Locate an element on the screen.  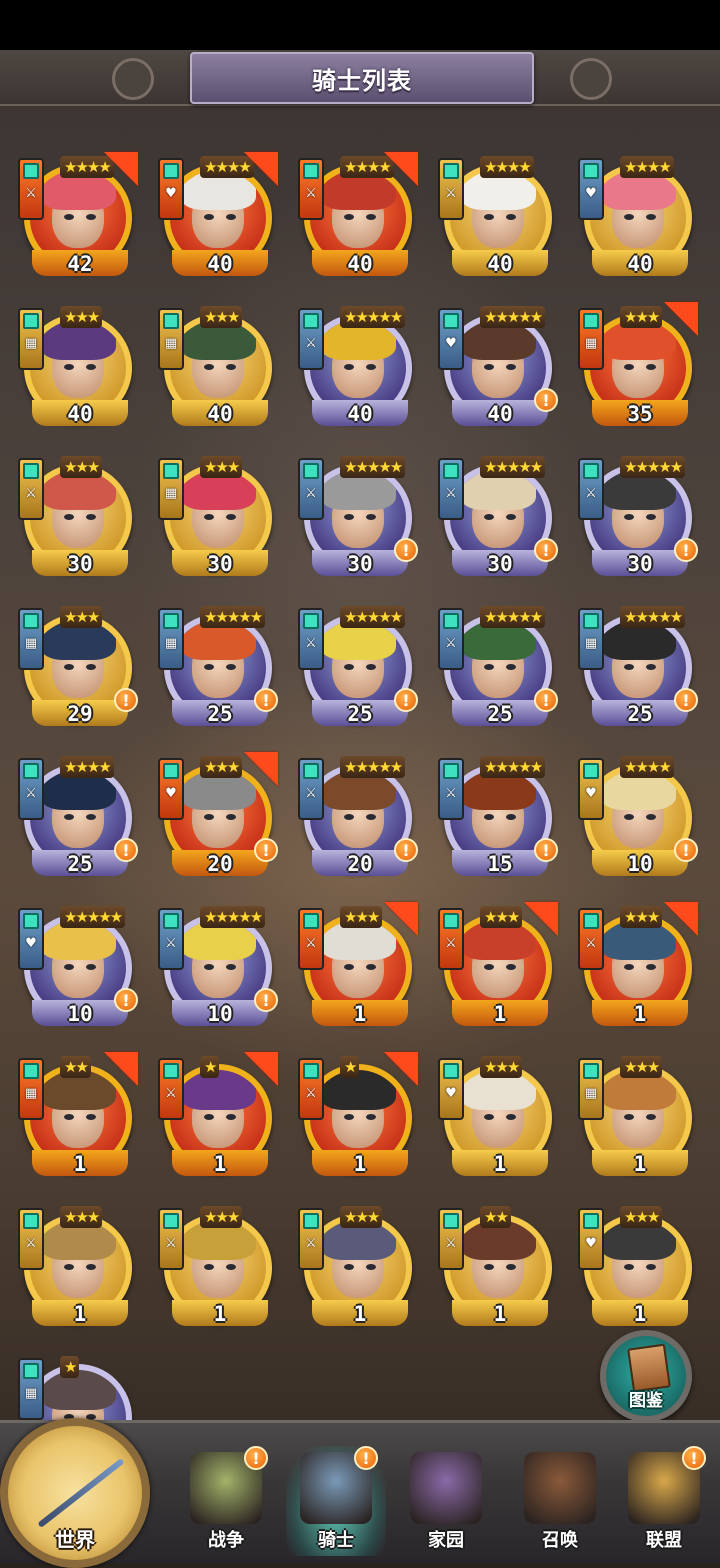
knight-card: ★★★ ▦ 35 is located at coordinates (640, 364).